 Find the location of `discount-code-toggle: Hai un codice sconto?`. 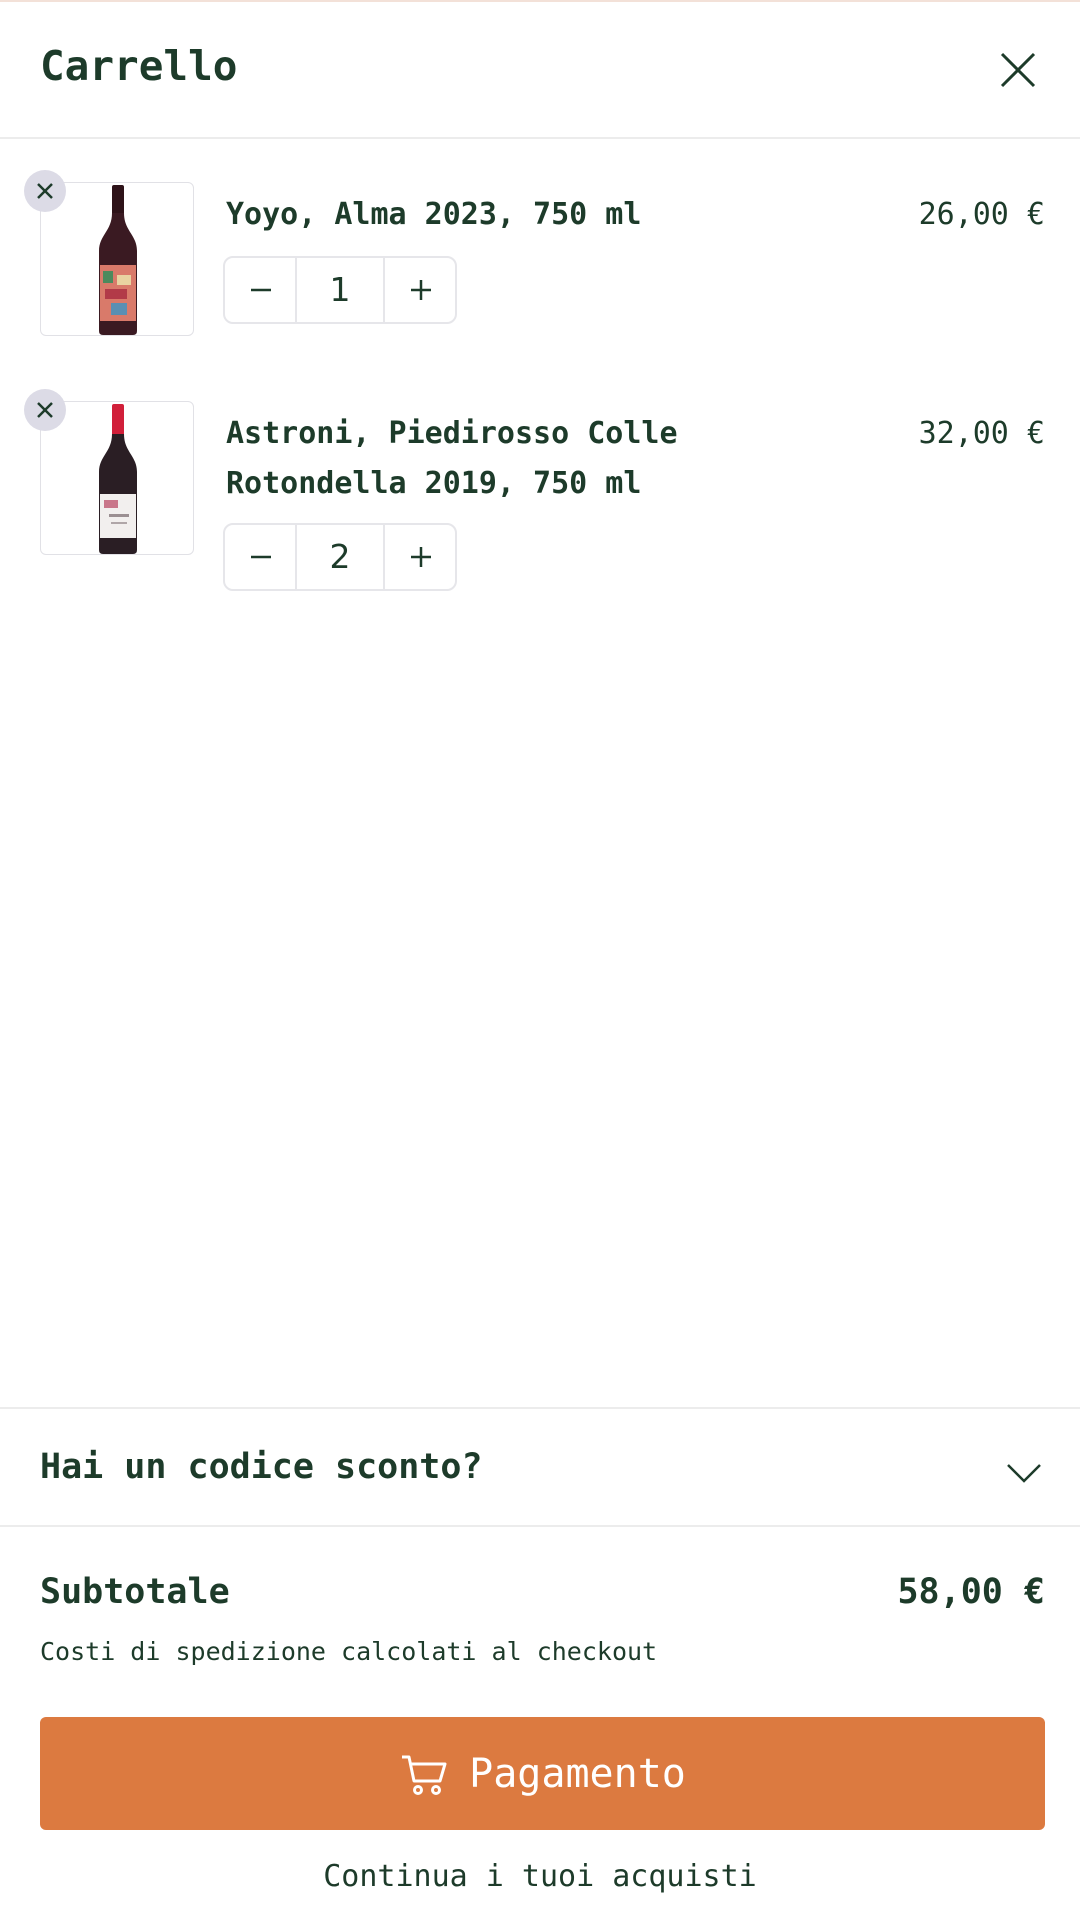

discount-code-toggle: Hai un codice sconto? is located at coordinates (540, 1467).